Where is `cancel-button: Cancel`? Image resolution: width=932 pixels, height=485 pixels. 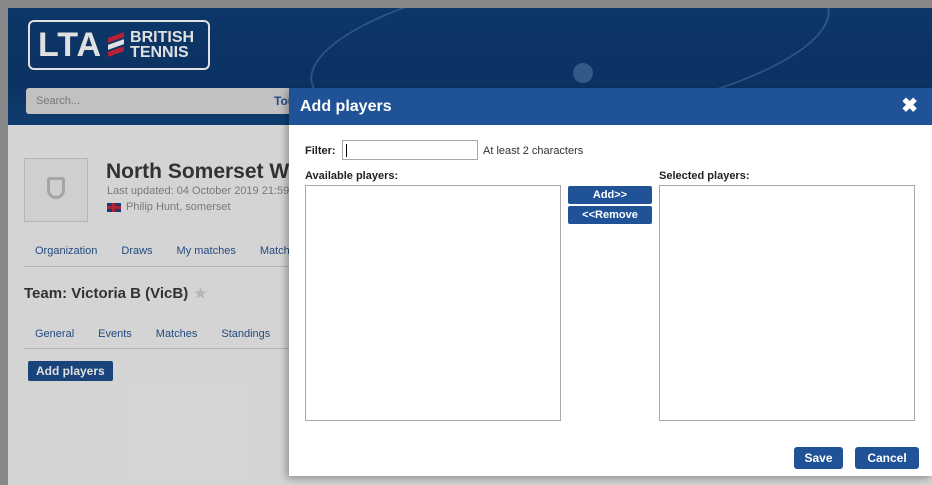
cancel-button: Cancel is located at coordinates (887, 458).